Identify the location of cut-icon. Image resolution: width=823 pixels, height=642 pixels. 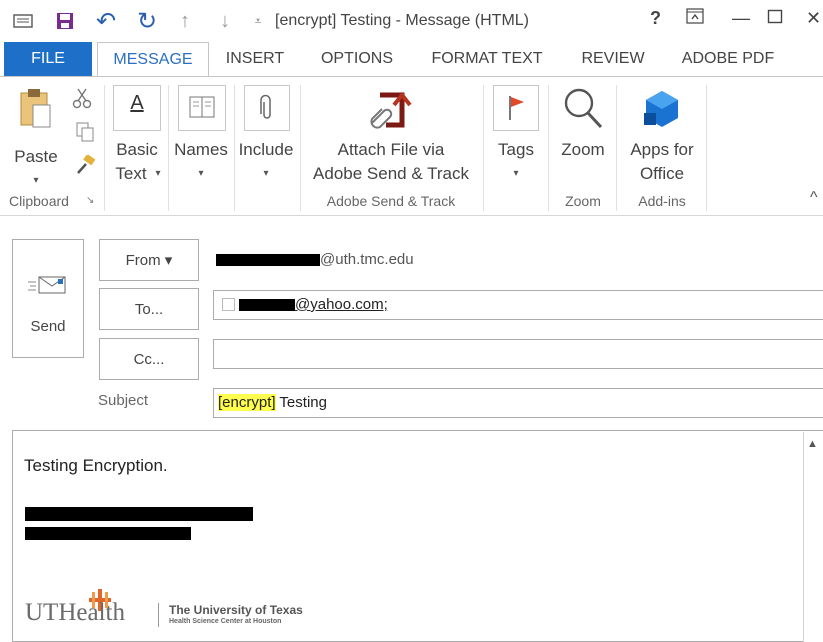
(82, 100).